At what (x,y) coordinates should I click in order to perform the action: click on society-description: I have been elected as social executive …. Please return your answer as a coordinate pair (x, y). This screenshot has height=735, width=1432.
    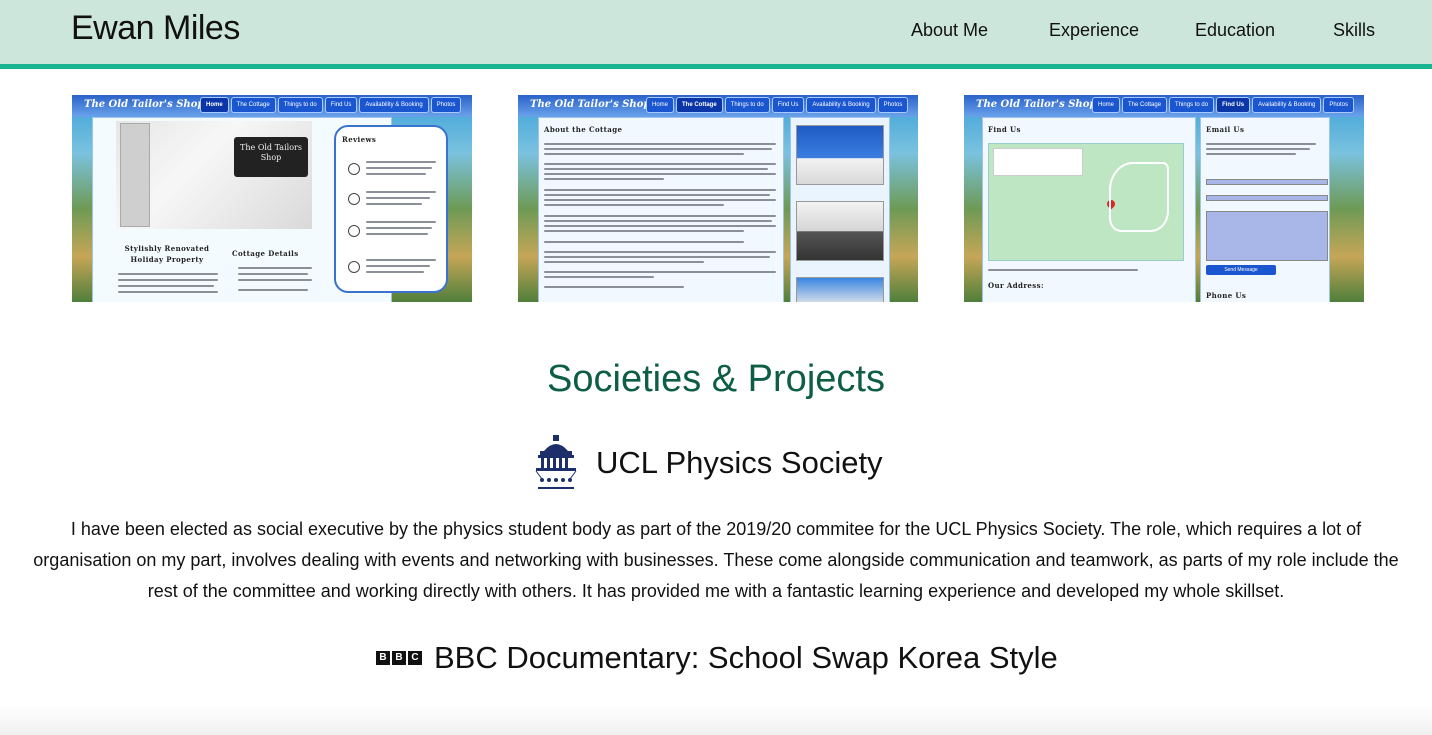
    Looking at the image, I should click on (716, 560).